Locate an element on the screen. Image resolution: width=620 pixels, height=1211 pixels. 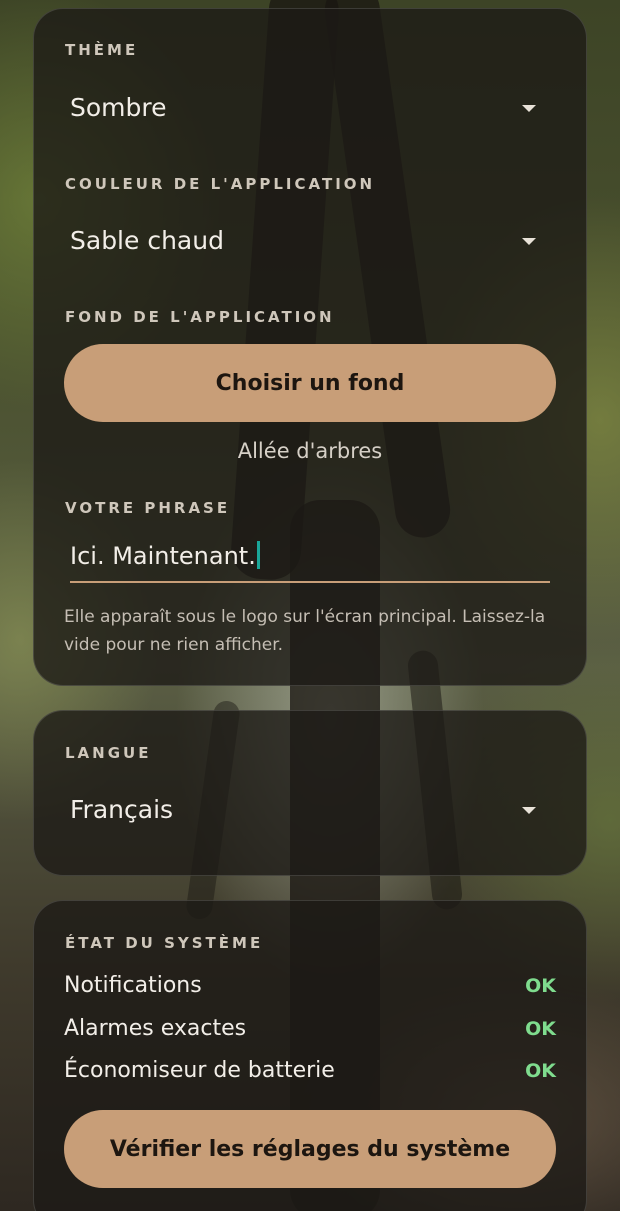
status-row-battery-saver: Économiseur de batterie OK is located at coordinates (310, 1074).